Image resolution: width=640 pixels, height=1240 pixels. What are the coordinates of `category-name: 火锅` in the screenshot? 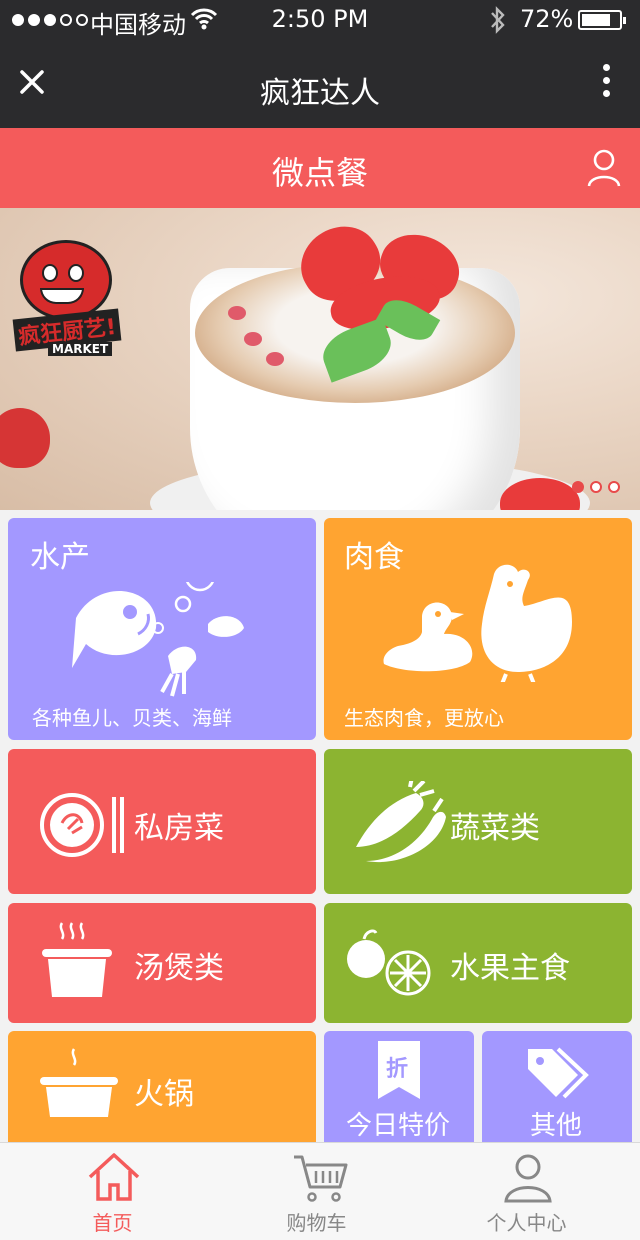 It's located at (164, 1094).